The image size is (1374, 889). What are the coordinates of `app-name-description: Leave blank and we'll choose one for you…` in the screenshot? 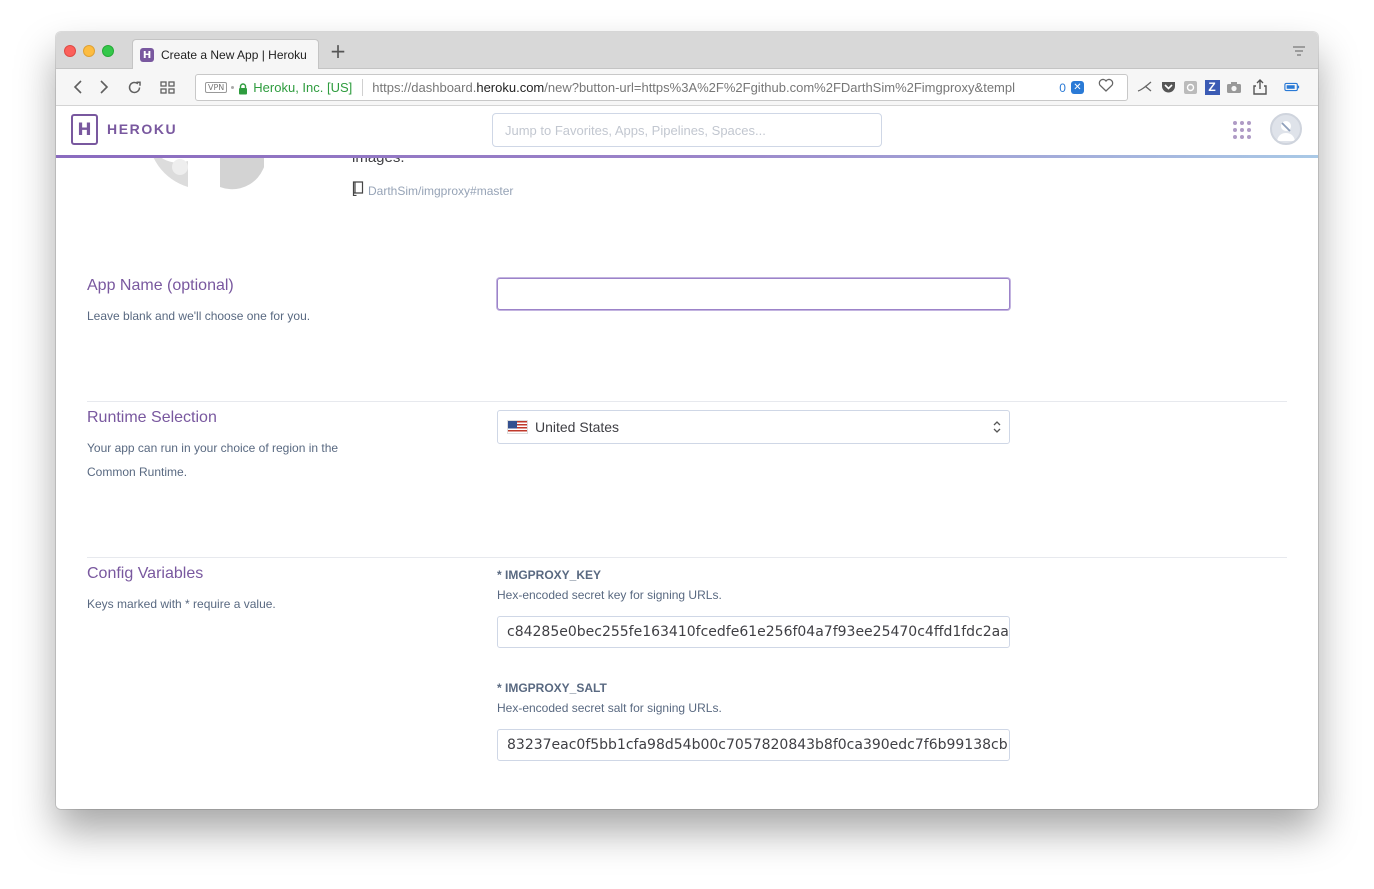 It's located at (199, 316).